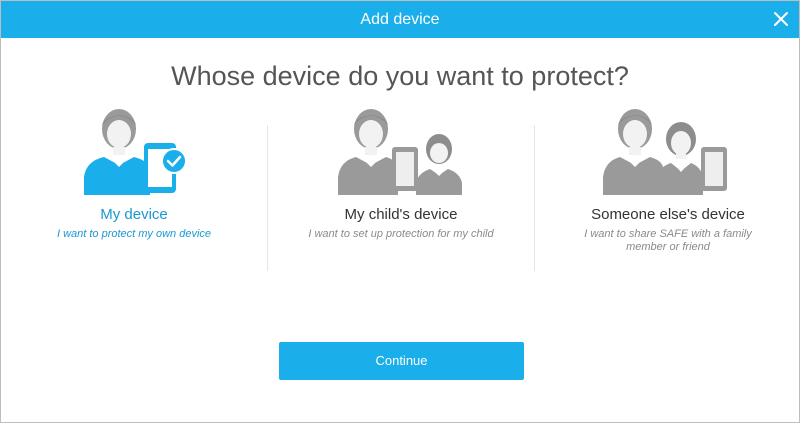  I want to click on close-icon, so click(781, 19).